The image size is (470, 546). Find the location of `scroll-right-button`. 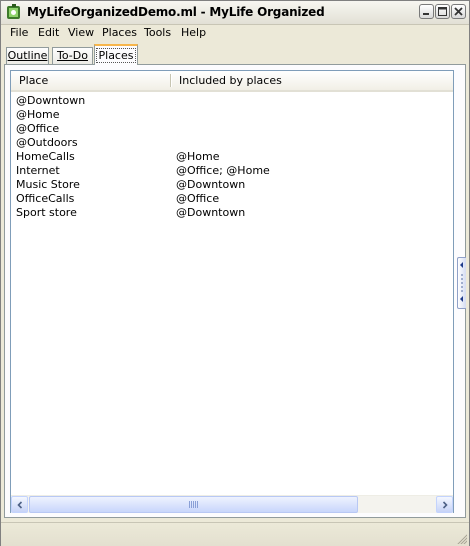

scroll-right-button is located at coordinates (444, 504).